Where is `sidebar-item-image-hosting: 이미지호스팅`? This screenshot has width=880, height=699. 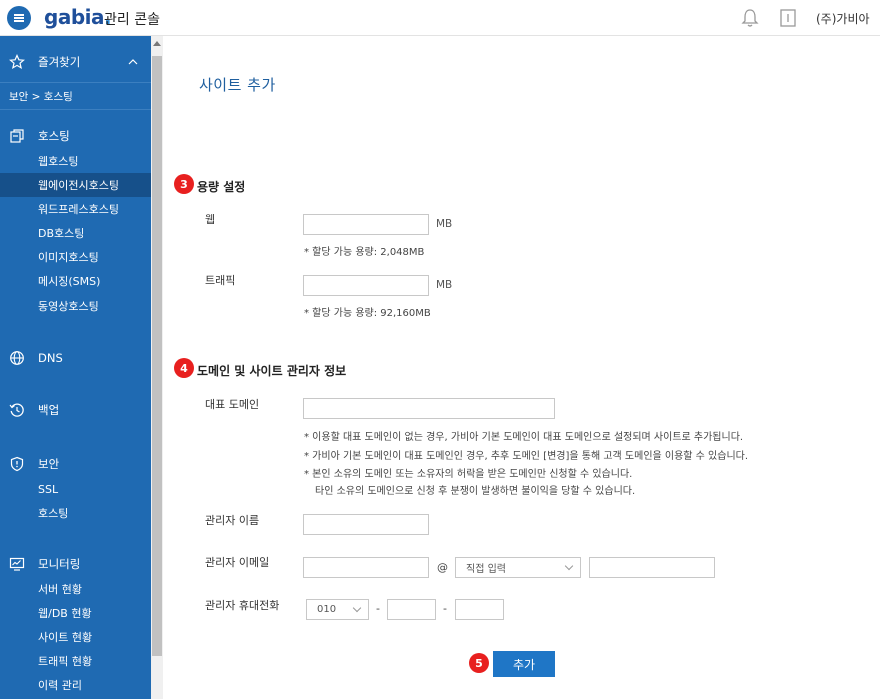 sidebar-item-image-hosting: 이미지호스팅 is located at coordinates (75, 257).